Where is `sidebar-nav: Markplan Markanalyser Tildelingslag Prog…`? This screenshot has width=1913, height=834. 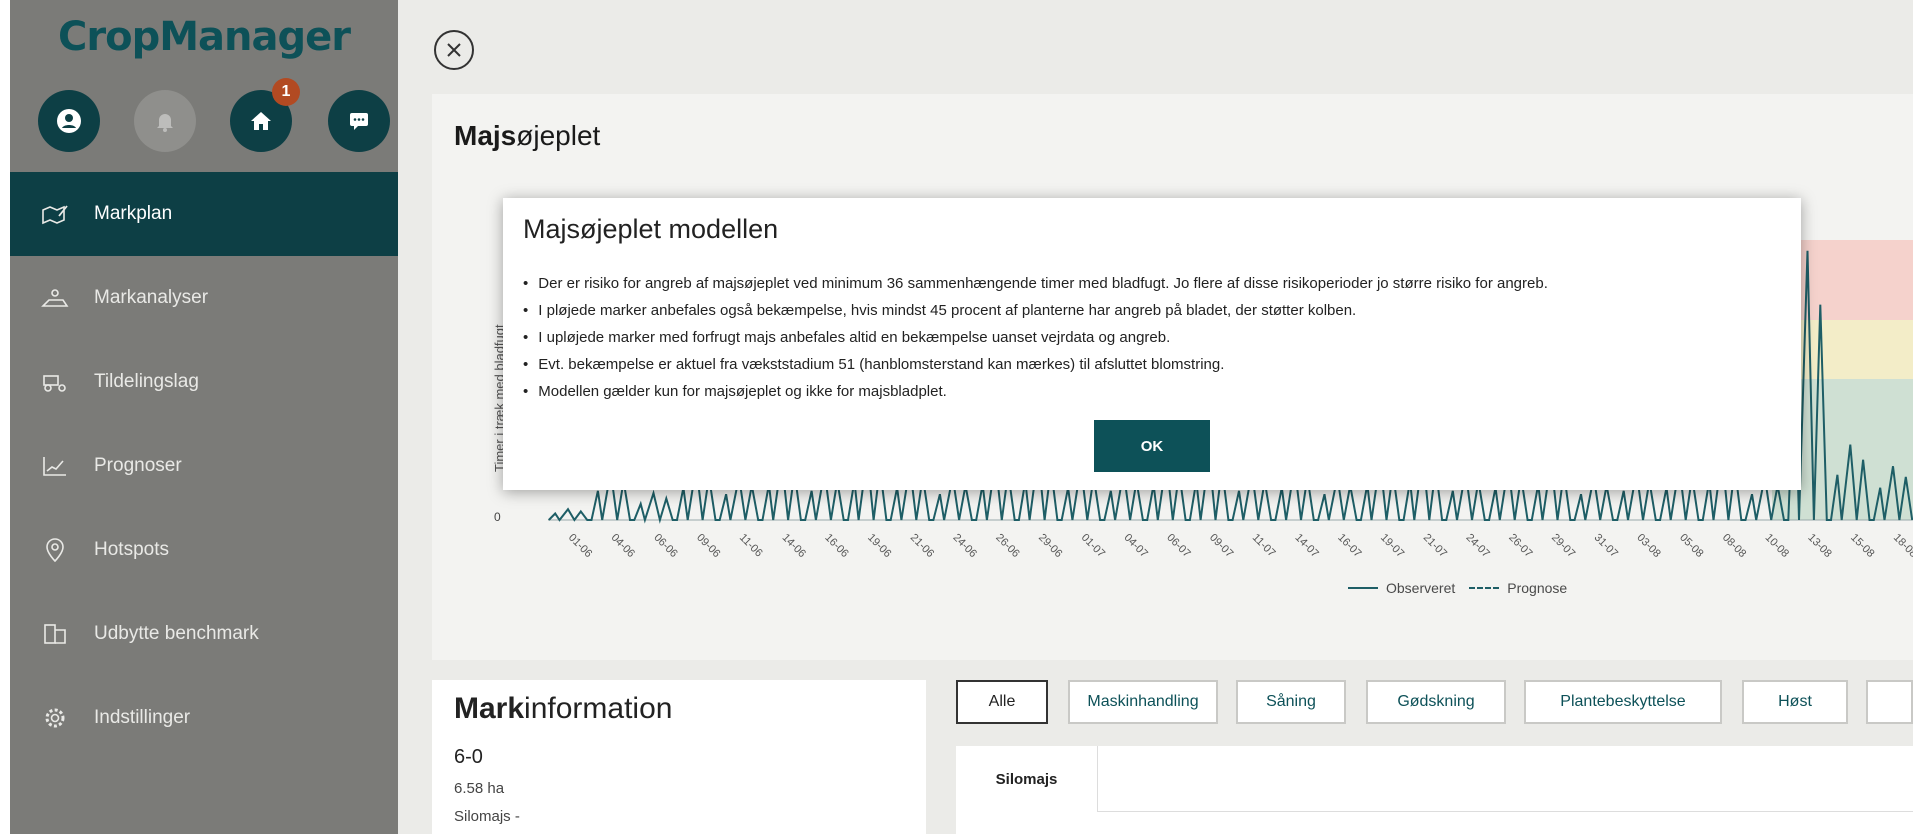 sidebar-nav: Markplan Markanalyser Tildelingslag Prog… is located at coordinates (204, 466).